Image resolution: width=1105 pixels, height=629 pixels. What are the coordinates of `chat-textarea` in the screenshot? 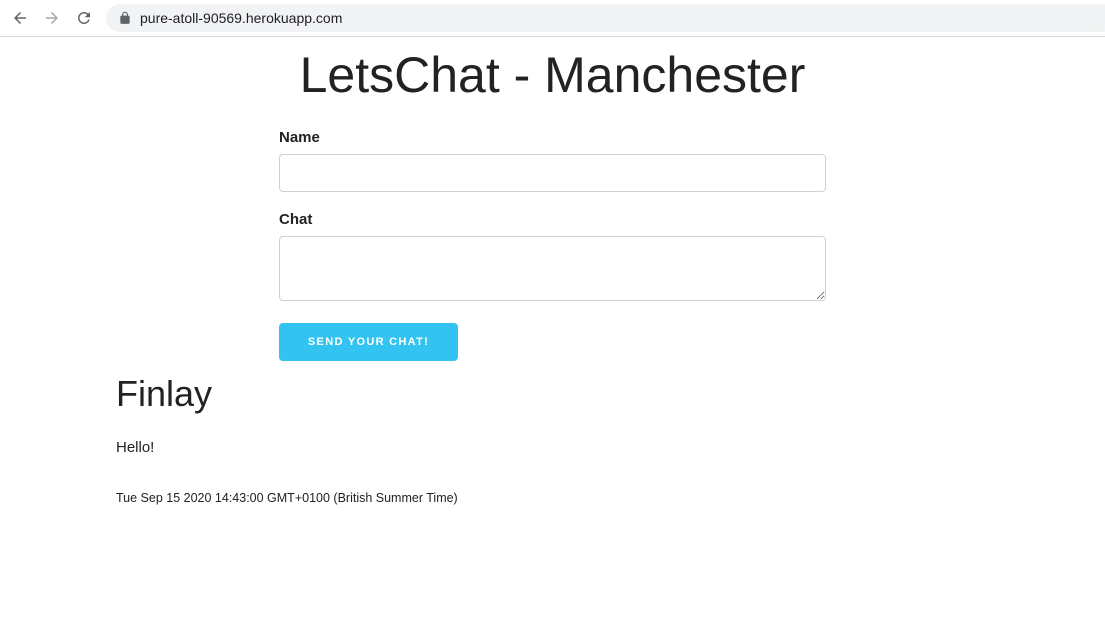 It's located at (552, 268).